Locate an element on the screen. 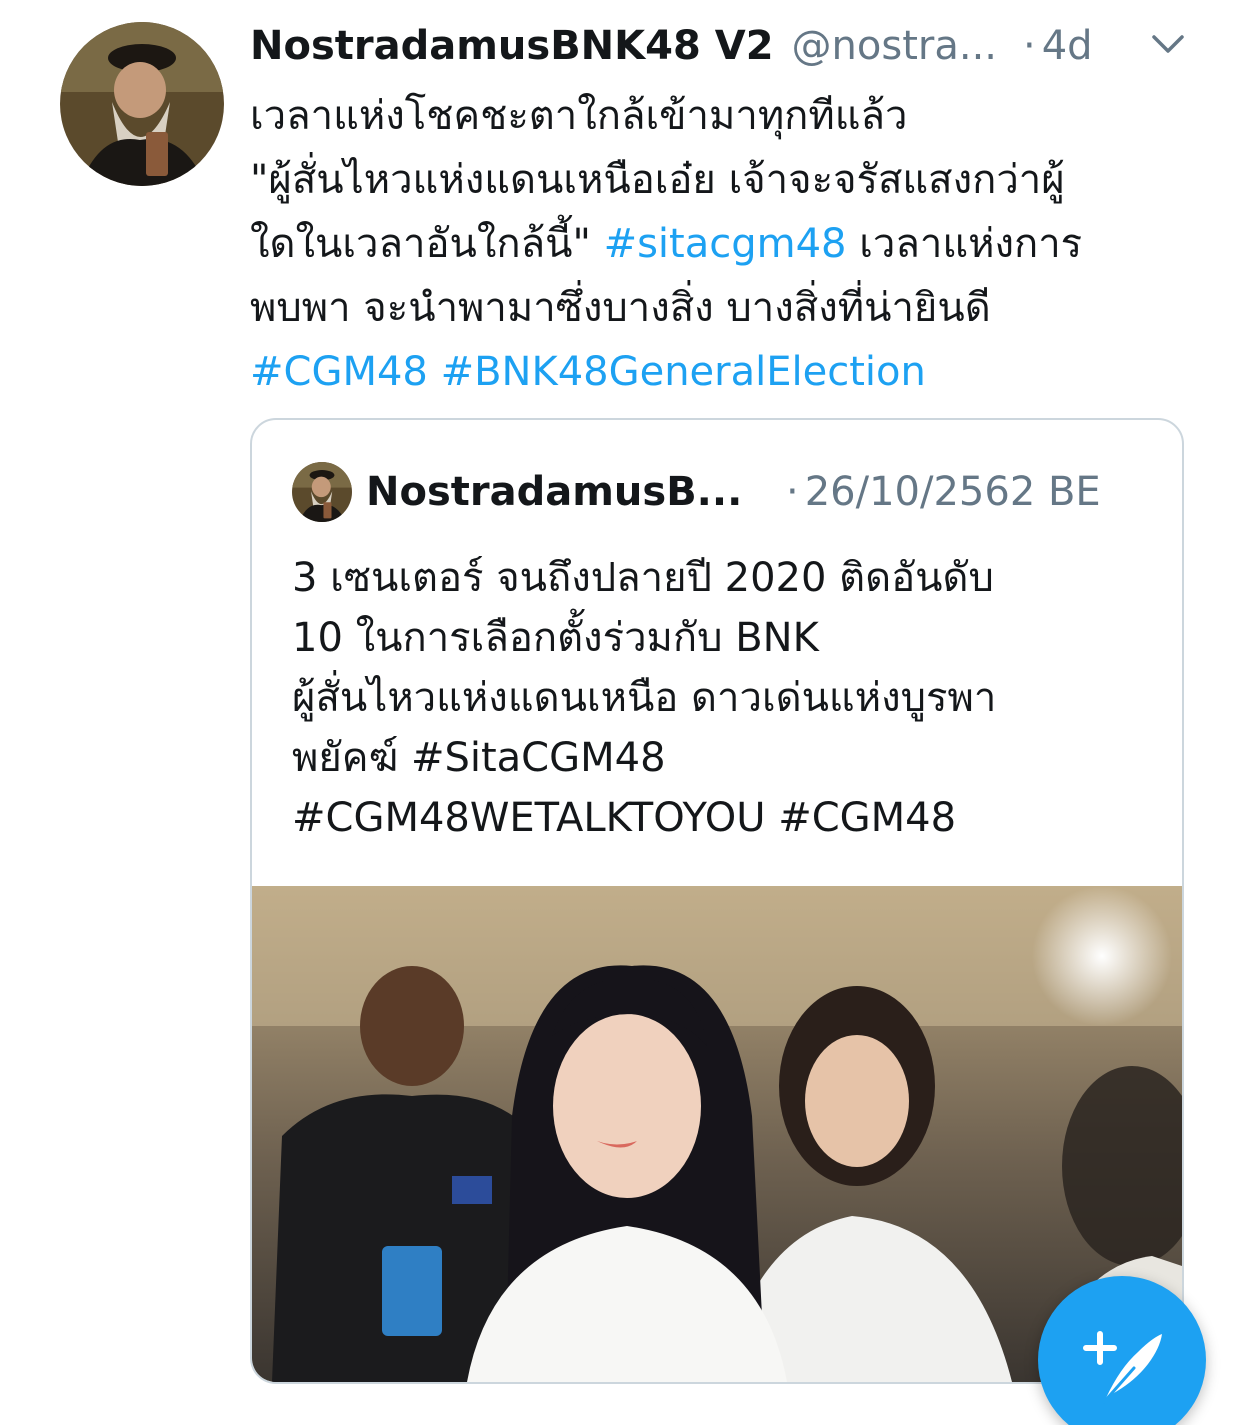 This screenshot has width=1242, height=1425. quoted-line: #CGM48WETALKTOYOU #CGM48 is located at coordinates (624, 818).